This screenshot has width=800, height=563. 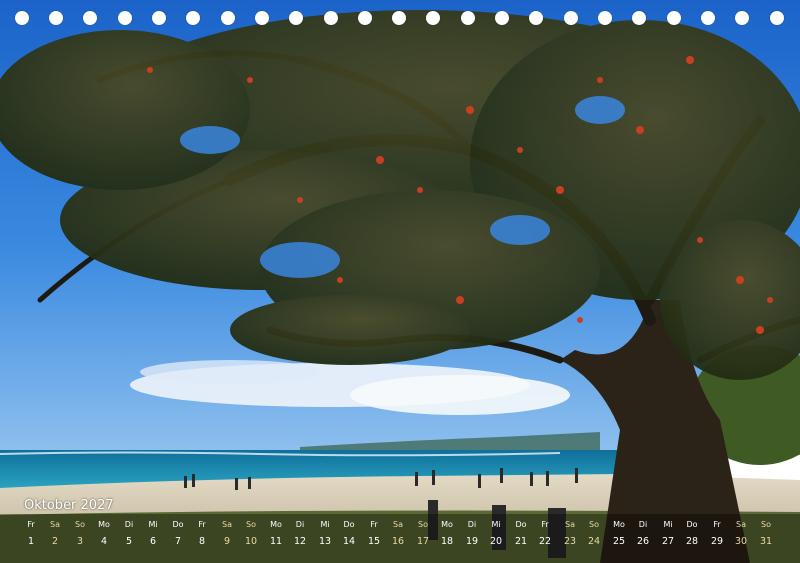 I want to click on day-number: 27, so click(x=668, y=541).